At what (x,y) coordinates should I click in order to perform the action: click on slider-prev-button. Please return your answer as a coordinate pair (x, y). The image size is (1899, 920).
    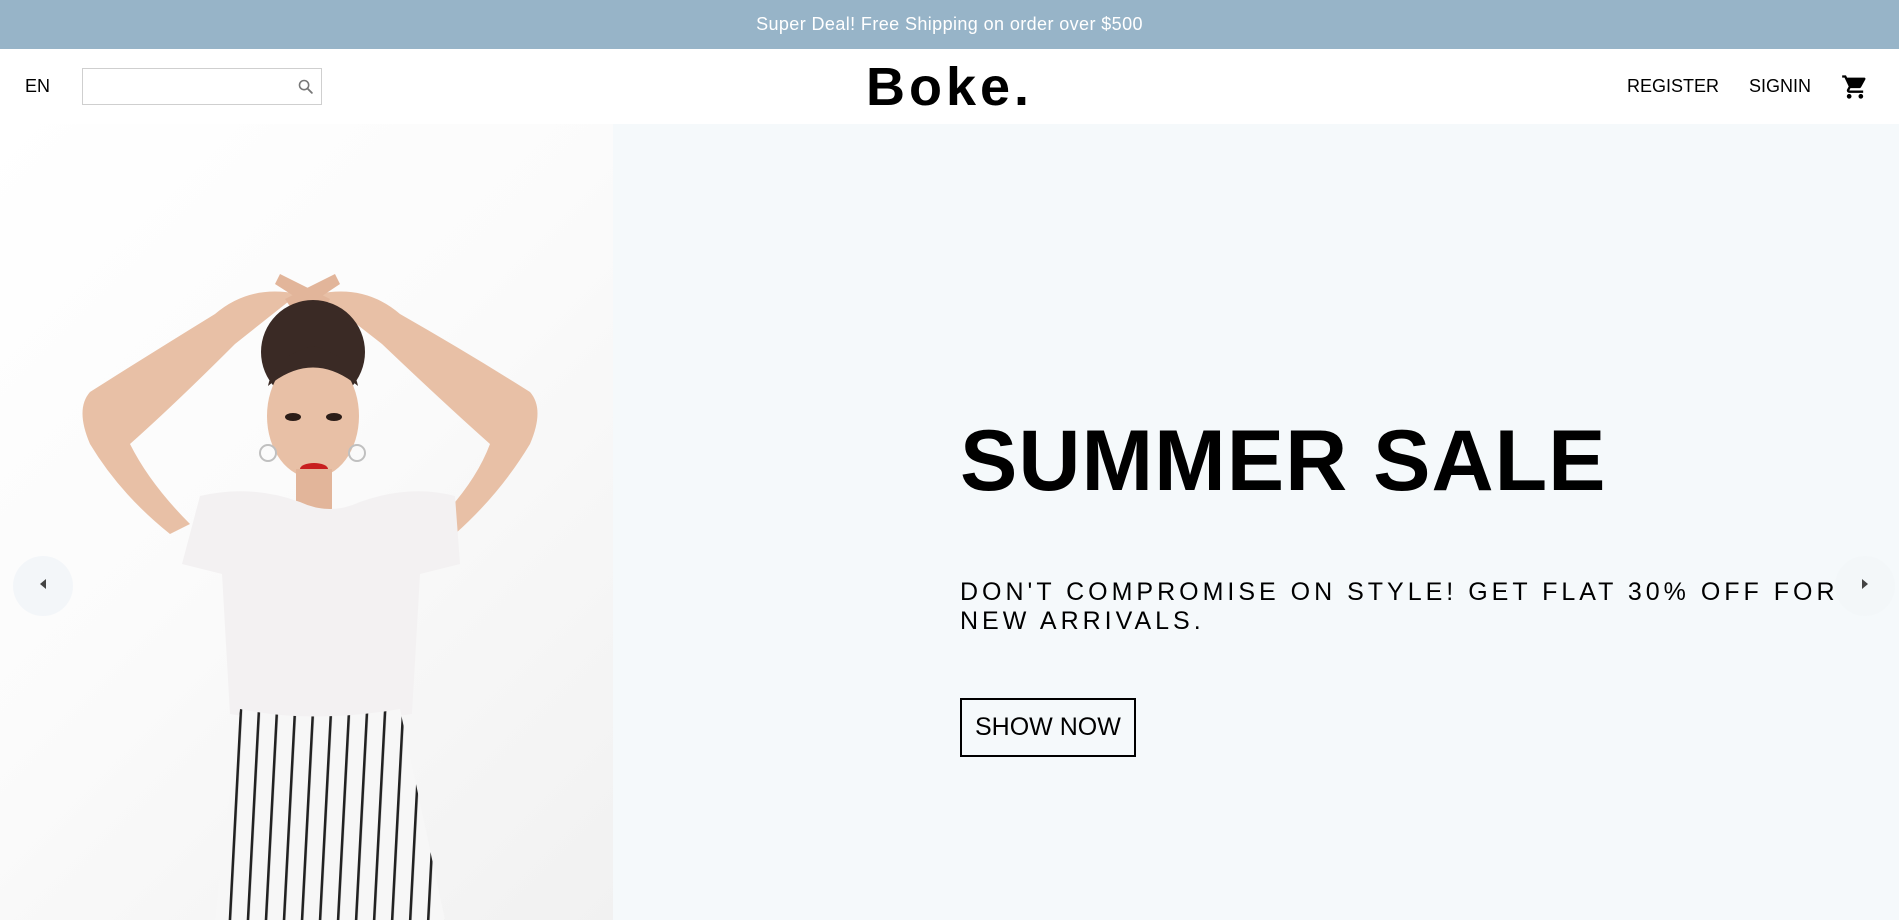
    Looking at the image, I should click on (43, 586).